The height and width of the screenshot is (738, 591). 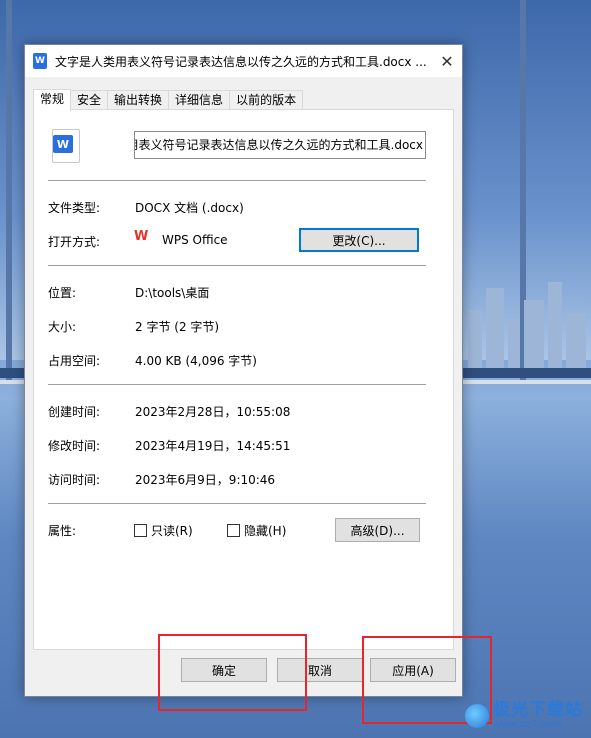 I want to click on watermark-url: www.xz7.com, so click(x=527, y=724).